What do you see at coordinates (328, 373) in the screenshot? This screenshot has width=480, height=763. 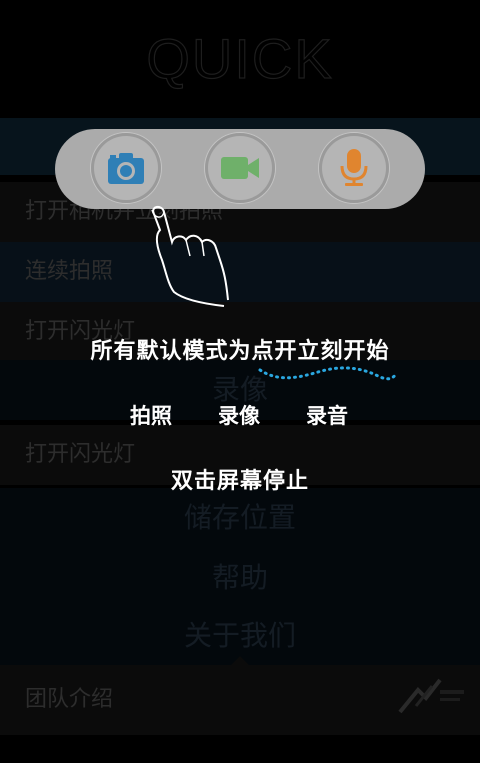 I see `dotted-underline` at bounding box center [328, 373].